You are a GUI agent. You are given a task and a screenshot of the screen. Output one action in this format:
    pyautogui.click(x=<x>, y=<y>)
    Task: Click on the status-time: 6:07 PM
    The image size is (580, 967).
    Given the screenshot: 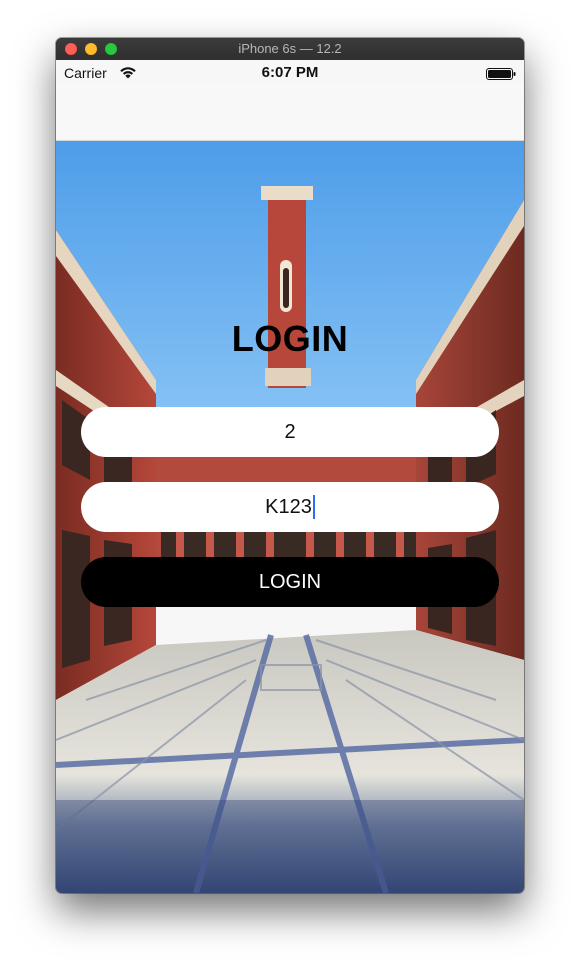 What is the action you would take?
    pyautogui.click(x=290, y=72)
    